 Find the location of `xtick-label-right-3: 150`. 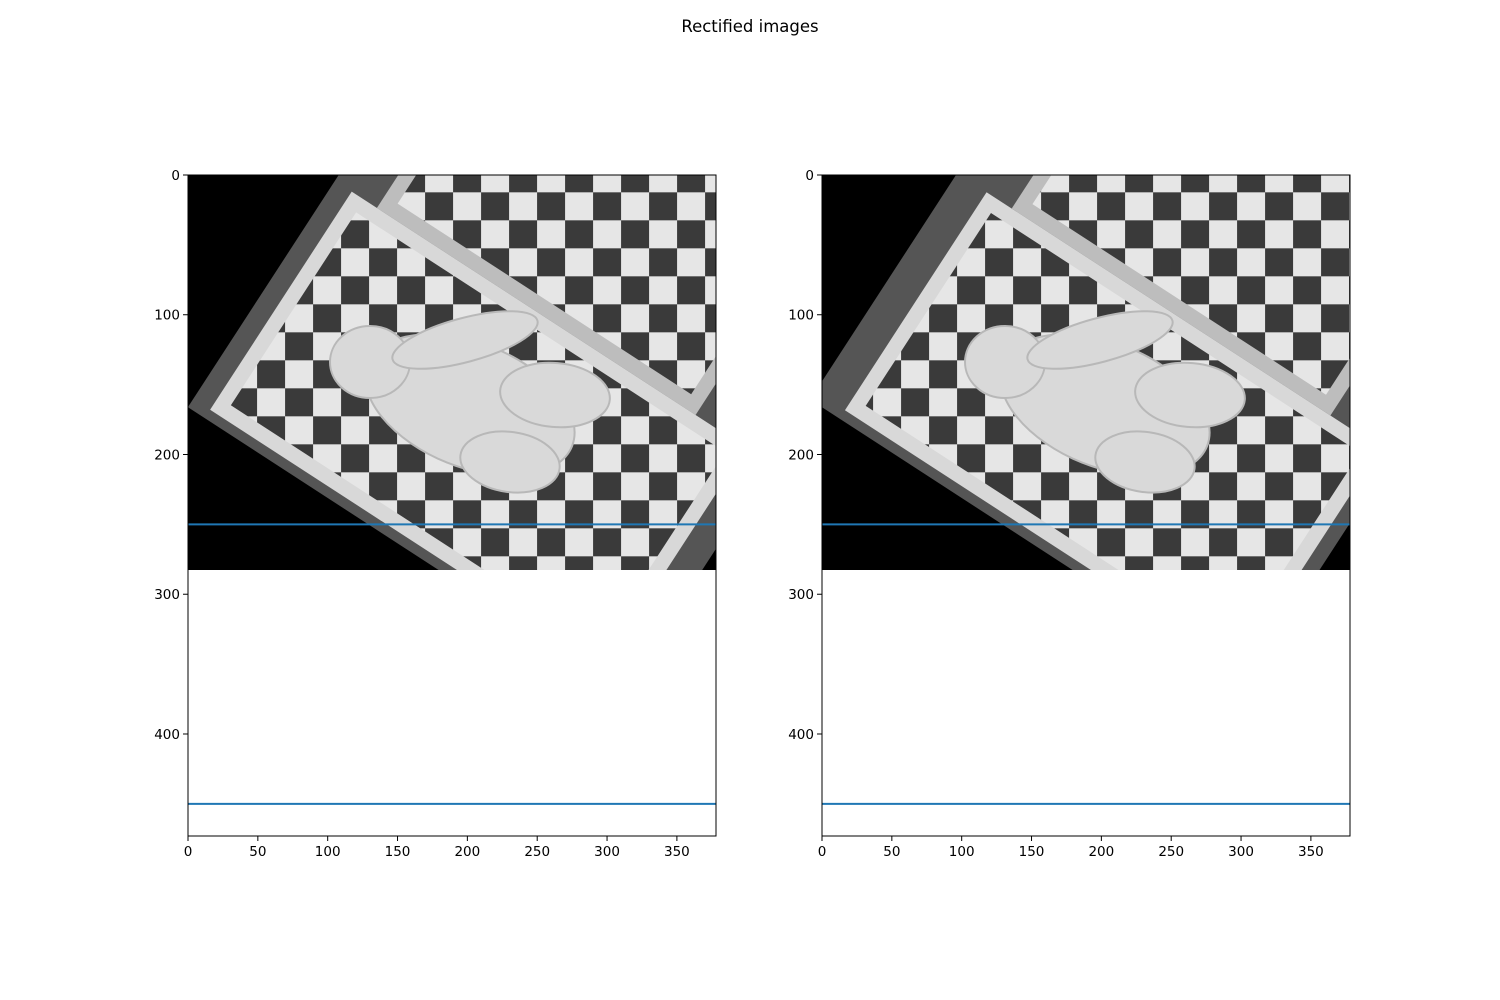

xtick-label-right-3: 150 is located at coordinates (1032, 852).